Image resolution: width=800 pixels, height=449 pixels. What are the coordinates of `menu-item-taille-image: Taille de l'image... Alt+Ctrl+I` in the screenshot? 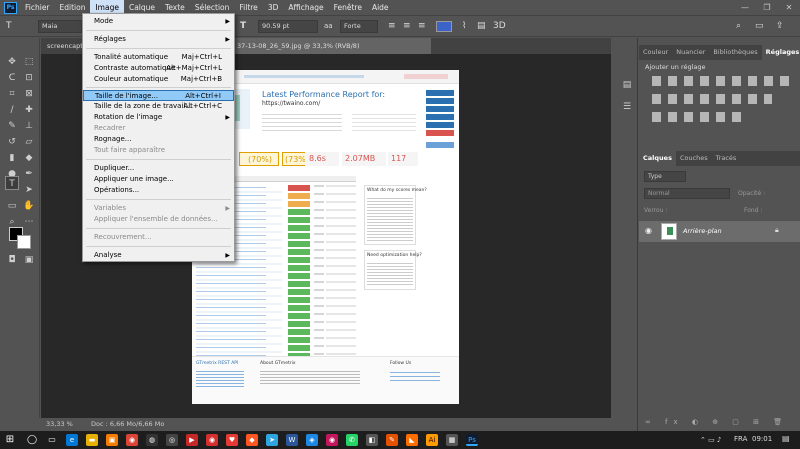 It's located at (158, 95).